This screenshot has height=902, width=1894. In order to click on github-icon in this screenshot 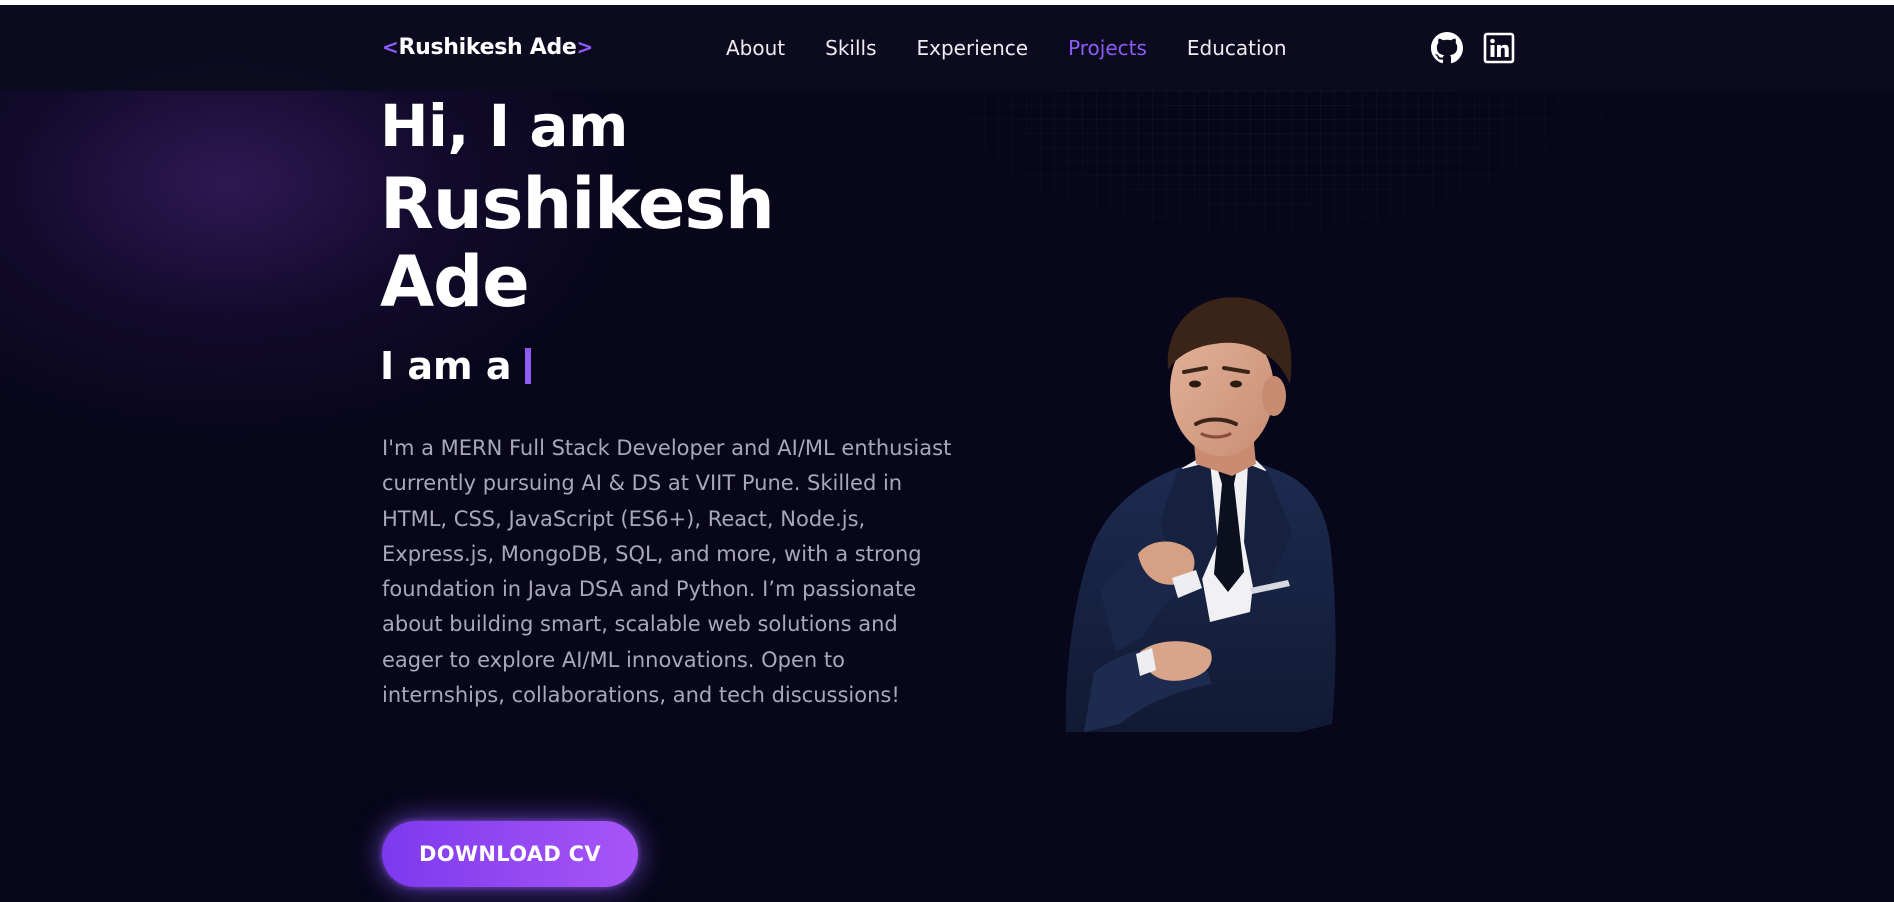, I will do `click(1447, 48)`.